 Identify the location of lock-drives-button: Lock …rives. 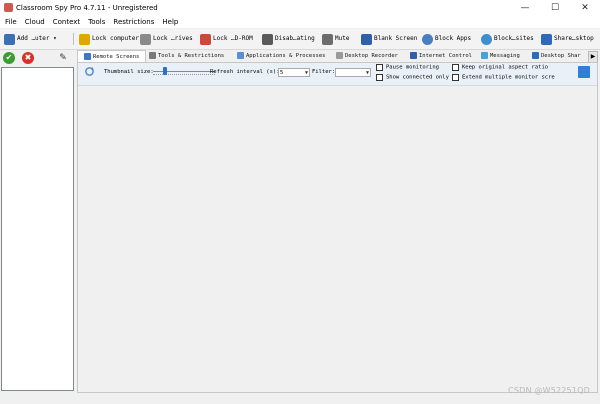
(166, 39).